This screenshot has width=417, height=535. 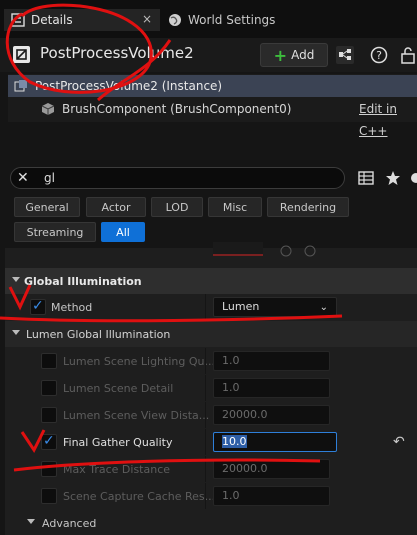 What do you see at coordinates (175, 20) in the screenshot?
I see `globe-icon` at bounding box center [175, 20].